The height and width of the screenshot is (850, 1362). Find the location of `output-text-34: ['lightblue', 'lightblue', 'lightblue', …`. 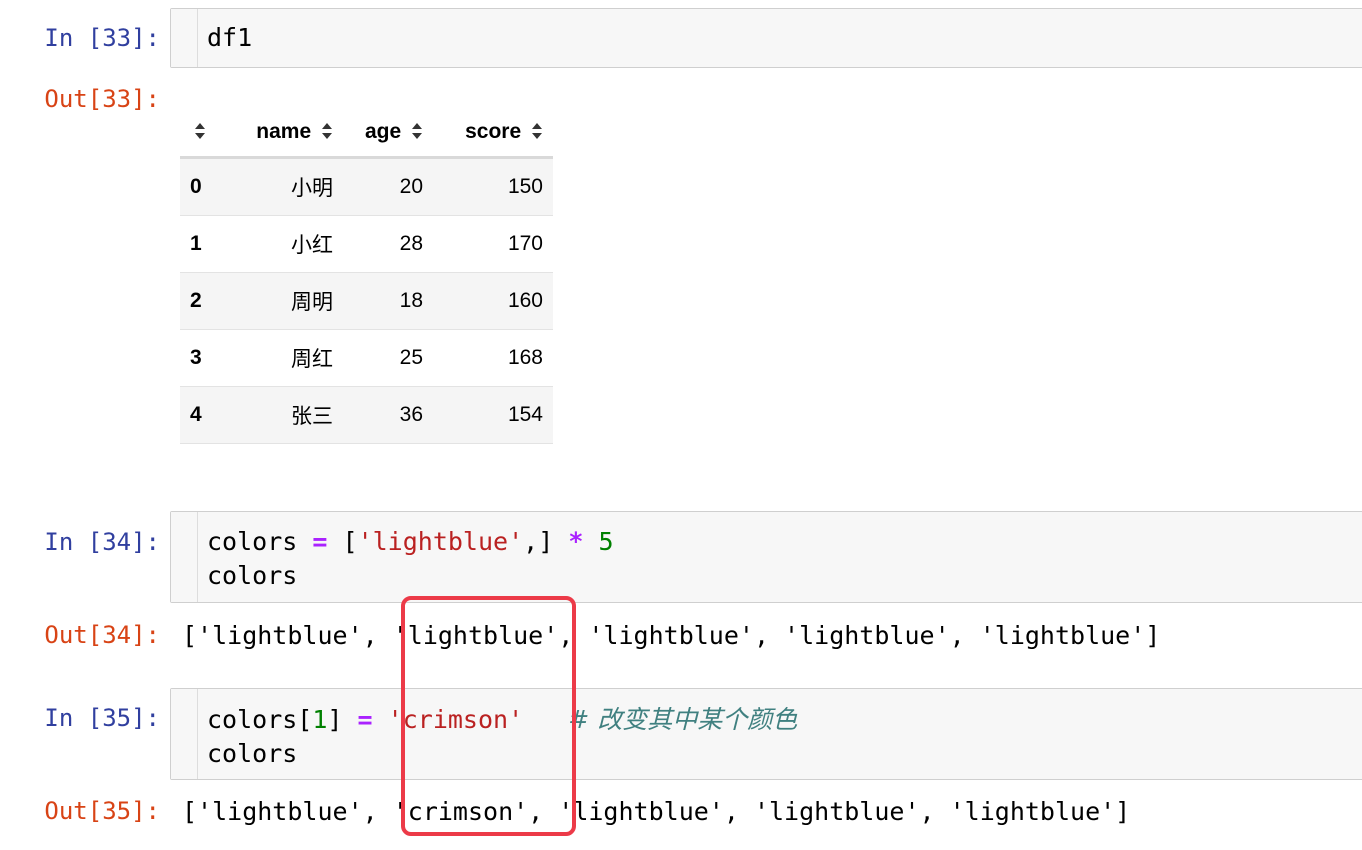

output-text-34: ['lightblue', 'lightblue', 'lightblue', … is located at coordinates (671, 635).